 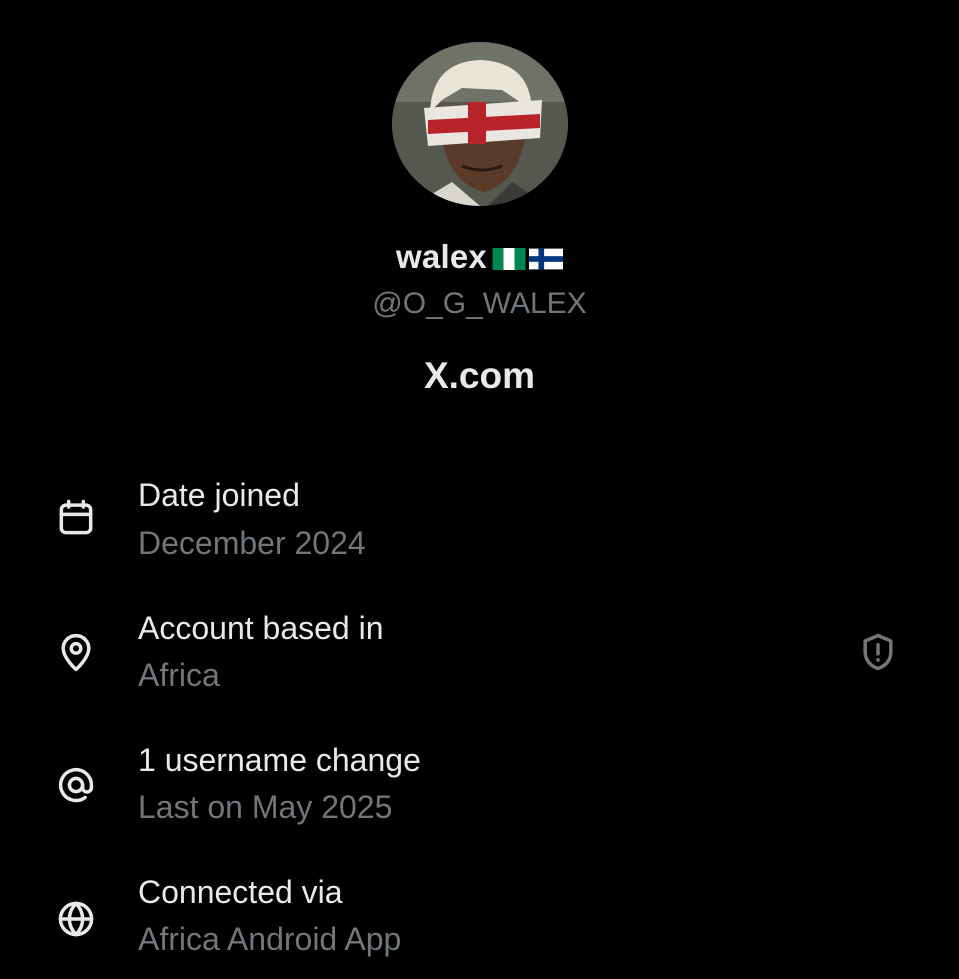 I want to click on info-row-account-based-in: Account based in Africa, so click(x=479, y=659).